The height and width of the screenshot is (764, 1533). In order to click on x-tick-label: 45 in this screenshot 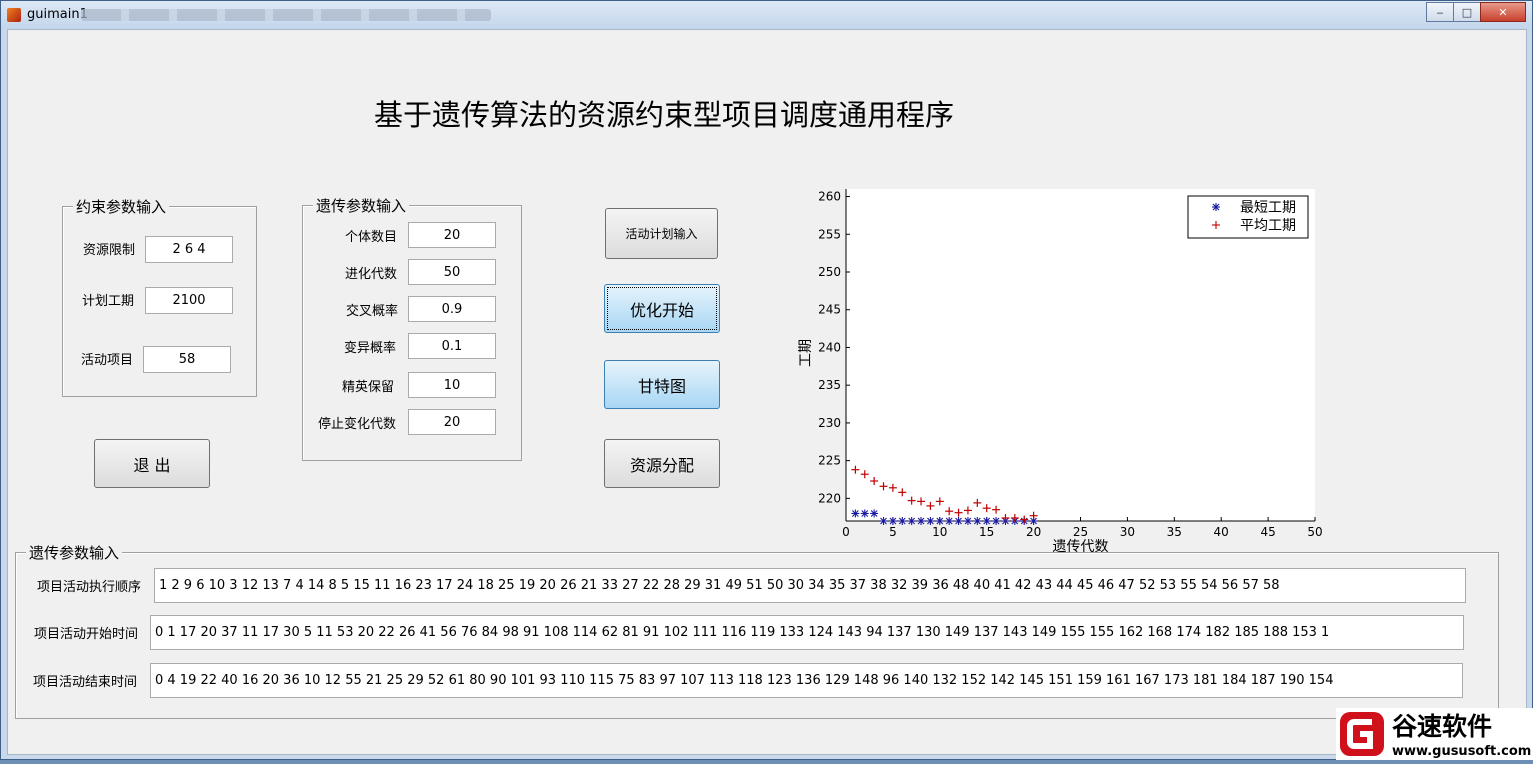, I will do `click(1267, 532)`.